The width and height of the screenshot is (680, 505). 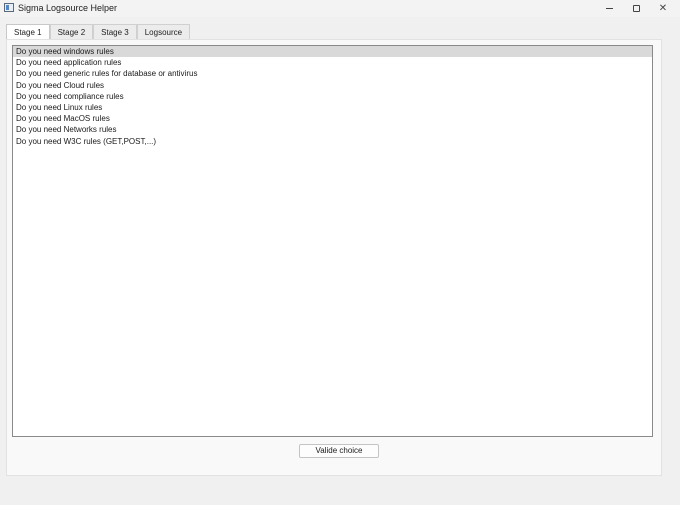 What do you see at coordinates (332, 96) in the screenshot?
I see `list-item: Do you need compliance rules` at bounding box center [332, 96].